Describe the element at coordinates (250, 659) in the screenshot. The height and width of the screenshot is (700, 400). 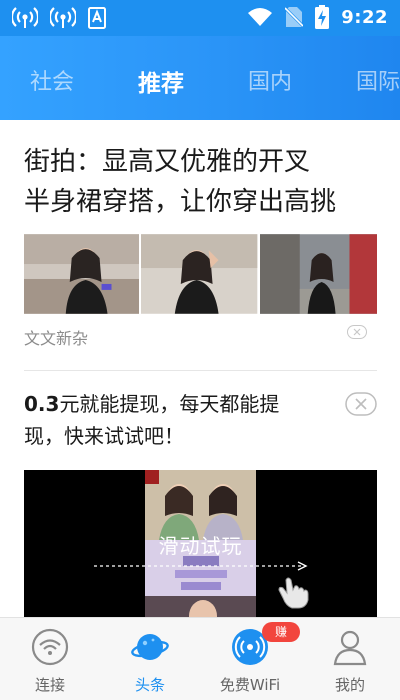
I see `nav-item-free-wifi: 赚 免费WiFi` at that location.